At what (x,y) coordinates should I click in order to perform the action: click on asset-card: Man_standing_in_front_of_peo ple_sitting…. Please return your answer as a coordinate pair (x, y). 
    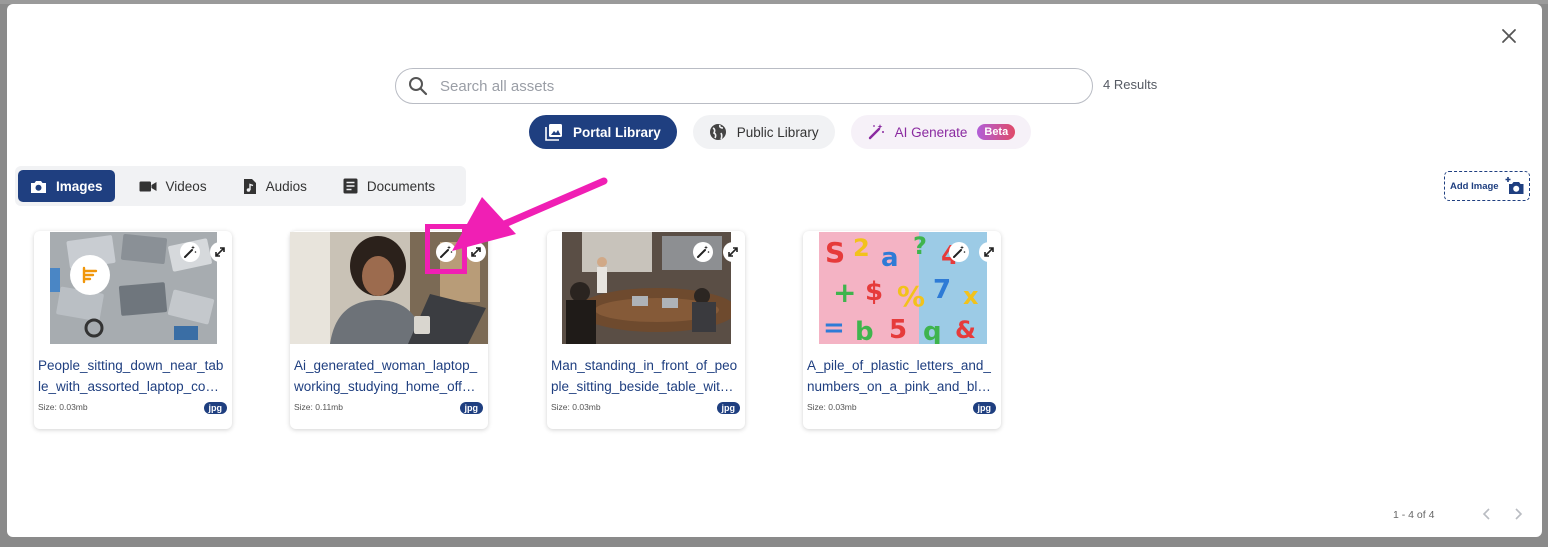
    Looking at the image, I should click on (646, 330).